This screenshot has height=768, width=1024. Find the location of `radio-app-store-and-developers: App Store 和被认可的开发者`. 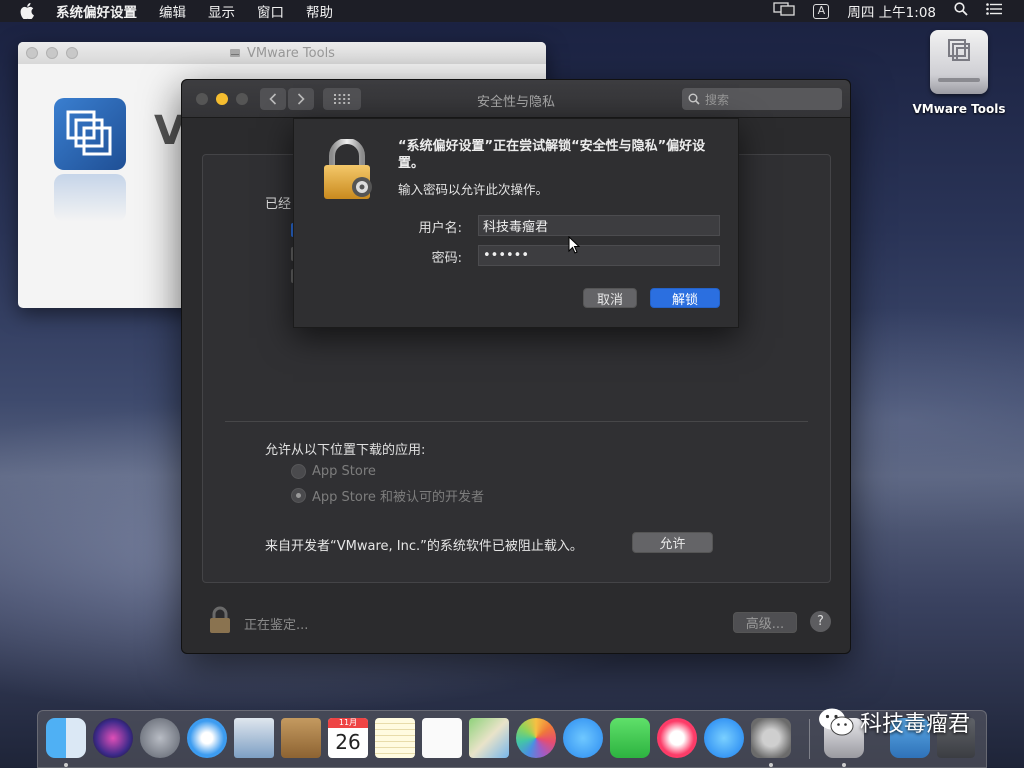

radio-app-store-and-developers: App Store 和被认可的开发者 is located at coordinates (387, 495).